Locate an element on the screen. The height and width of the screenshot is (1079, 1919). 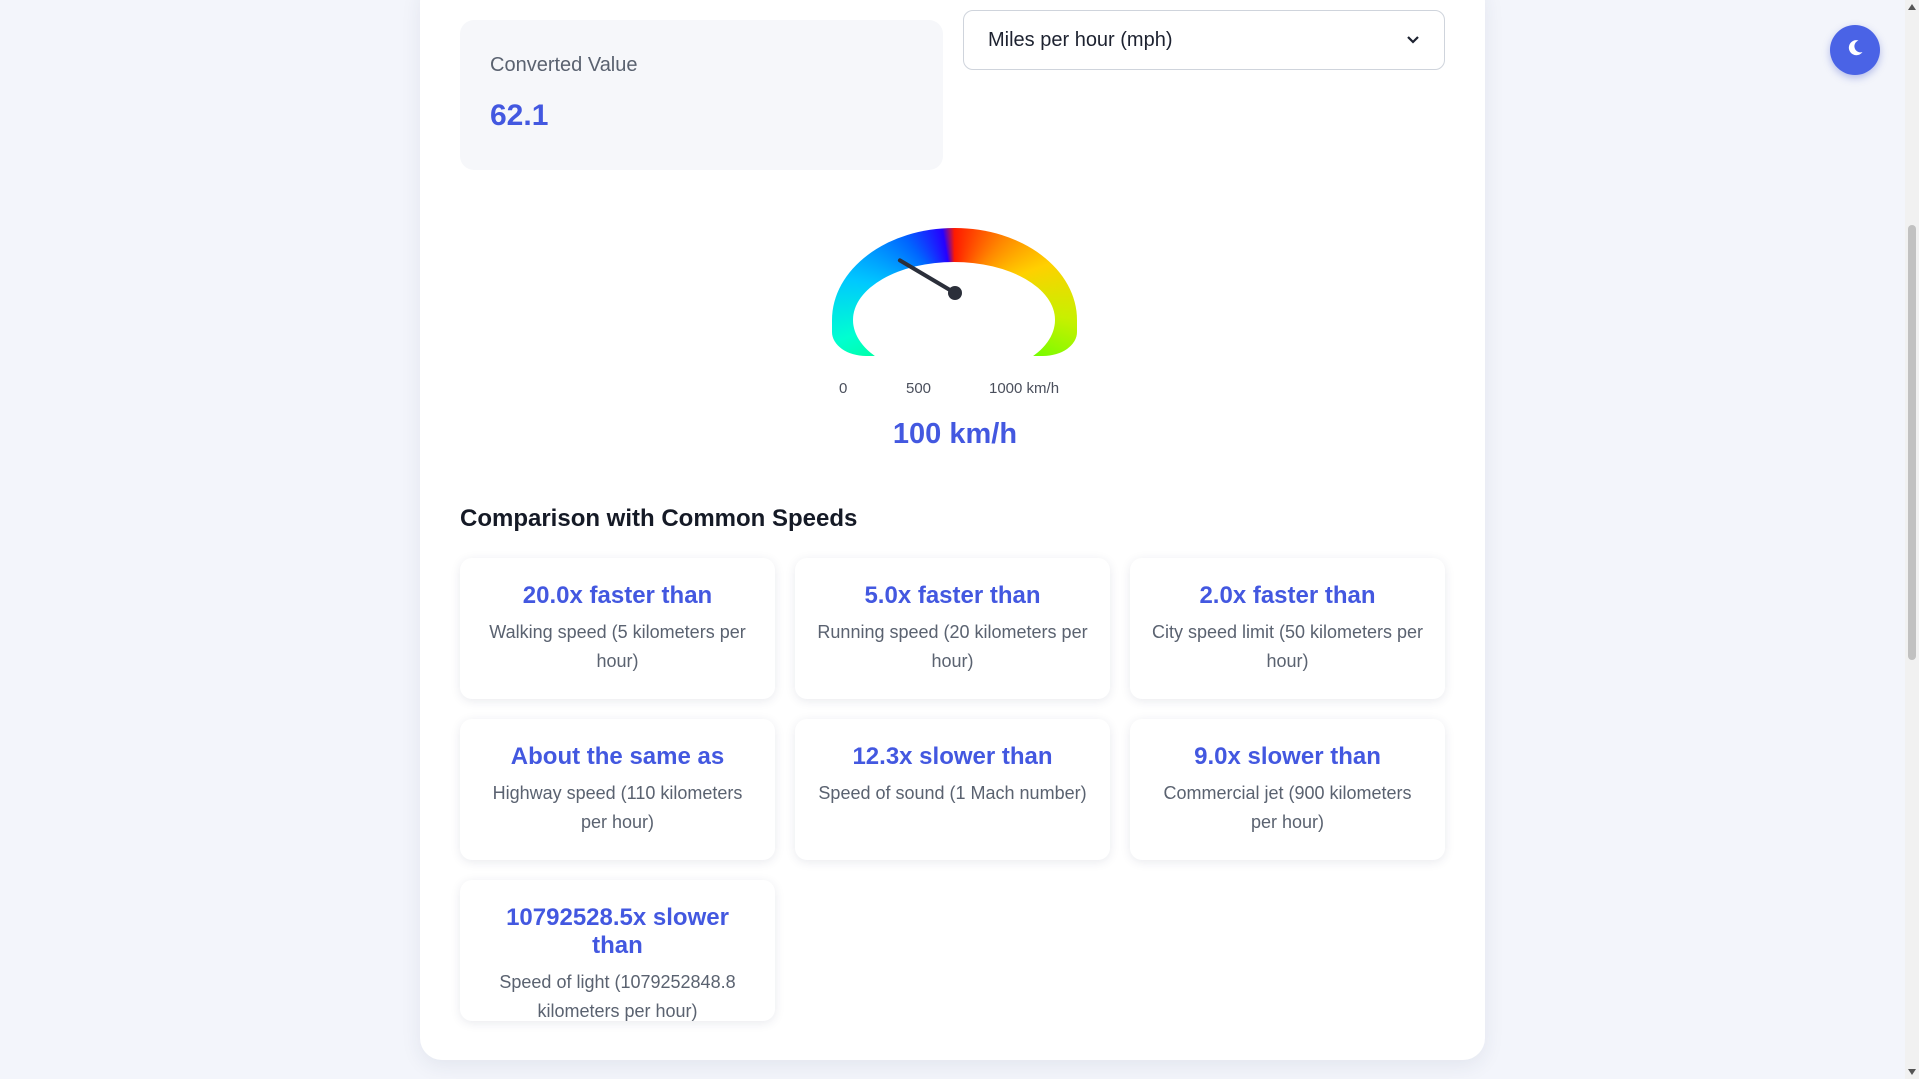
comparison-description: Highway speed (110 kilometers per hour) is located at coordinates (617, 807).